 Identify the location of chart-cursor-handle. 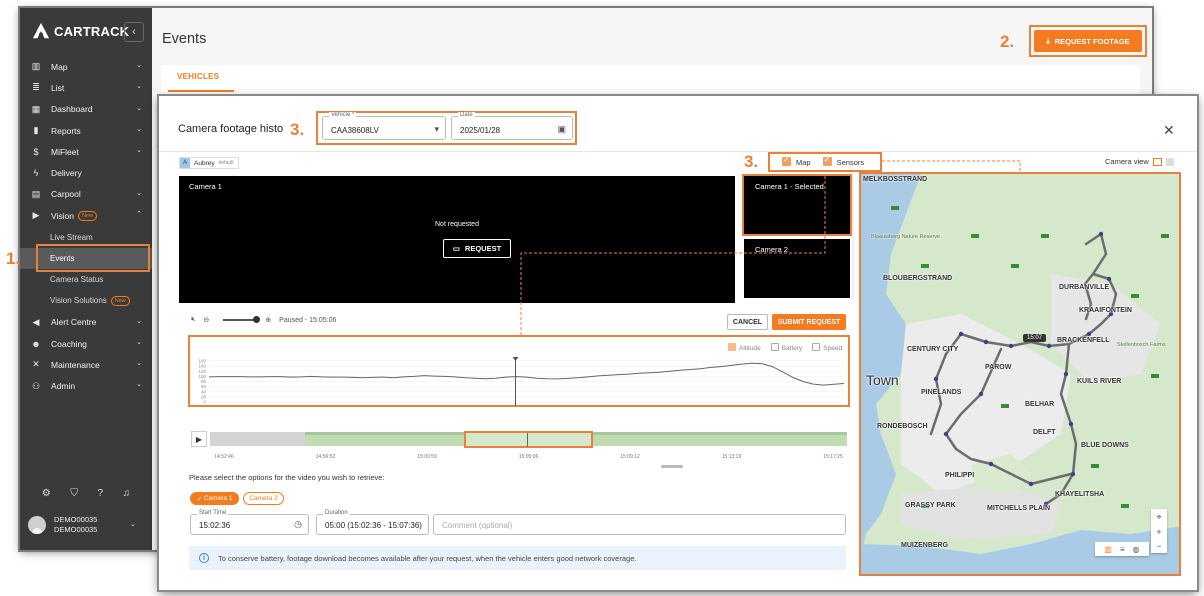
(515, 359).